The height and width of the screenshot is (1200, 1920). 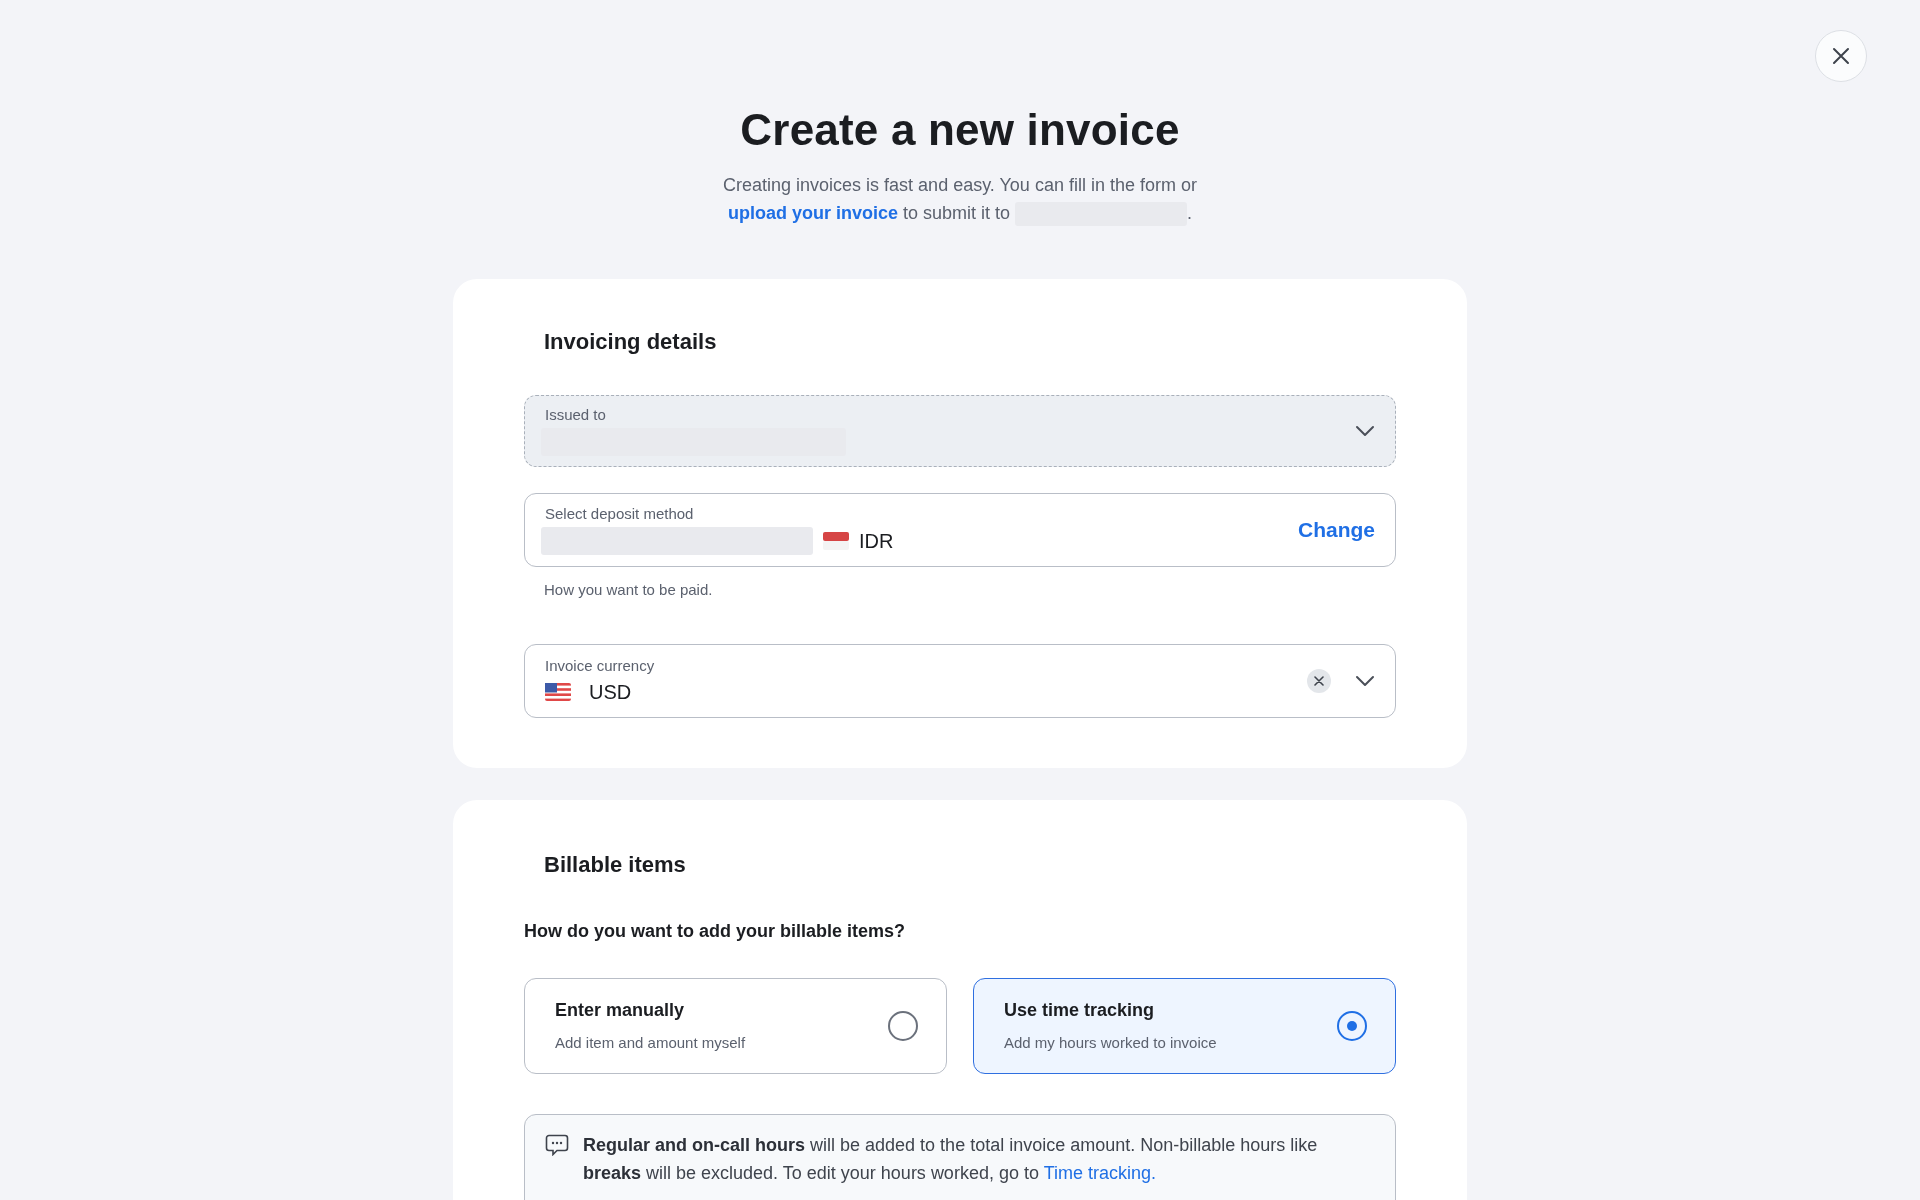 What do you see at coordinates (876, 542) in the screenshot?
I see `field-value: IDR` at bounding box center [876, 542].